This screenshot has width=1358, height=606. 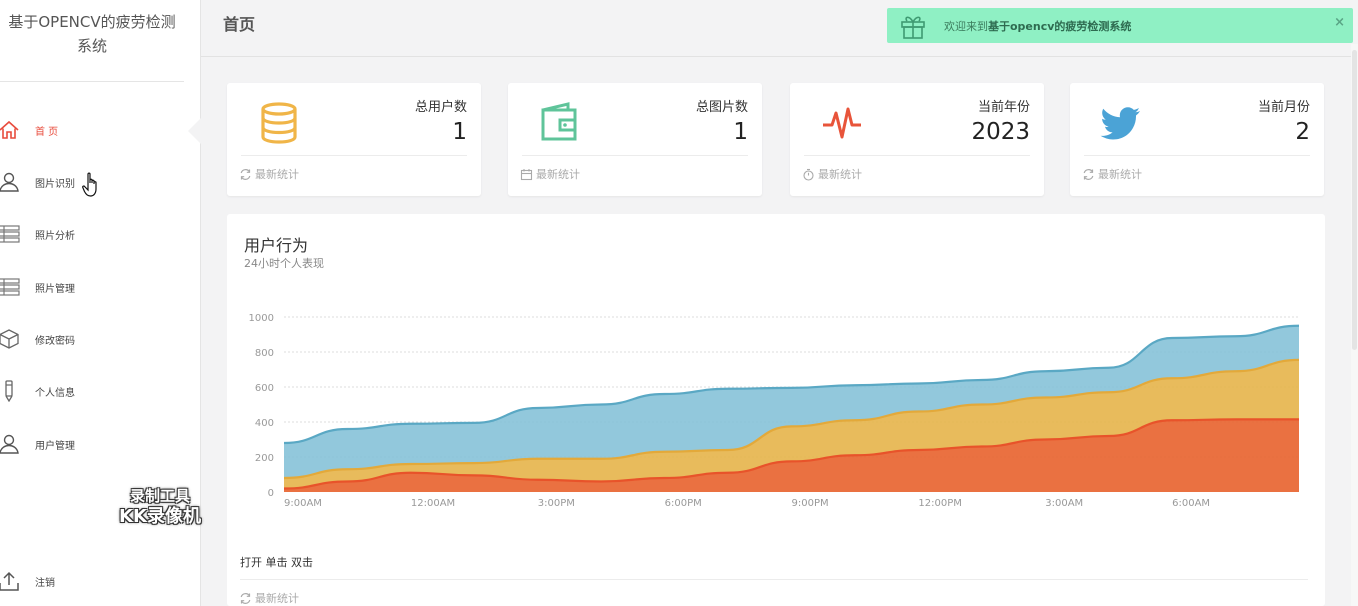 I want to click on y-tick-label: 200, so click(x=264, y=458).